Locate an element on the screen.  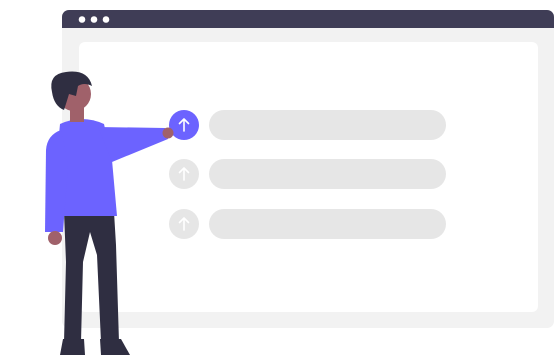
person-shoe-left is located at coordinates (72, 347).